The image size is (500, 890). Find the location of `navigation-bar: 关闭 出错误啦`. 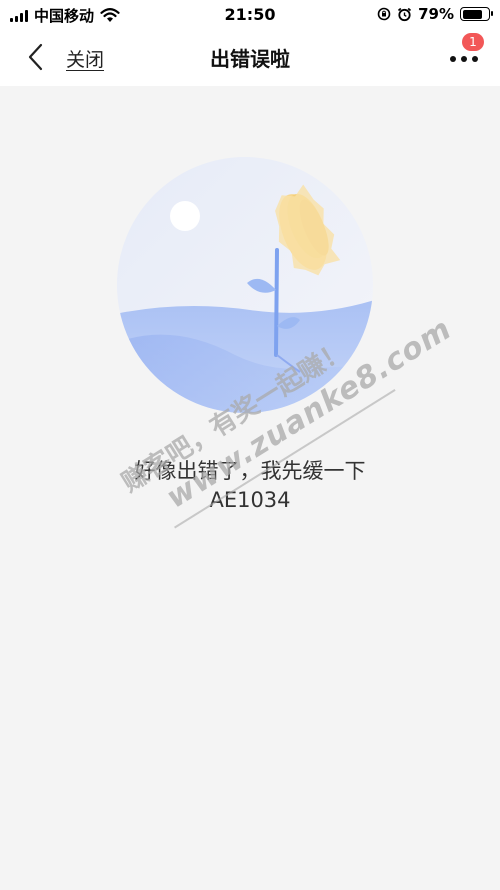

navigation-bar: 关闭 出错误啦 is located at coordinates (250, 58).